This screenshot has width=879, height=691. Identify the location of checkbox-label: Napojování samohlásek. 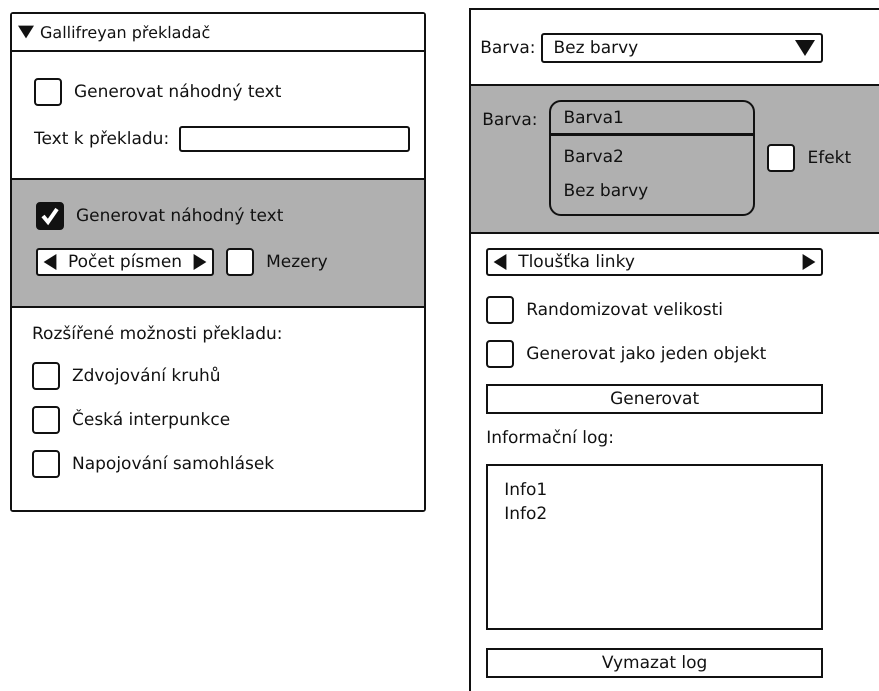
(173, 464).